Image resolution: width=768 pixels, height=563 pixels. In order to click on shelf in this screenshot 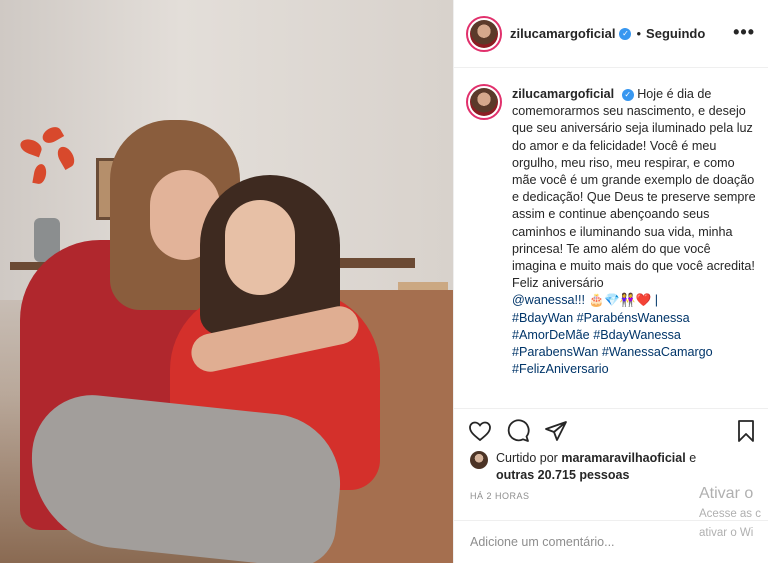, I will do `click(372, 263)`.